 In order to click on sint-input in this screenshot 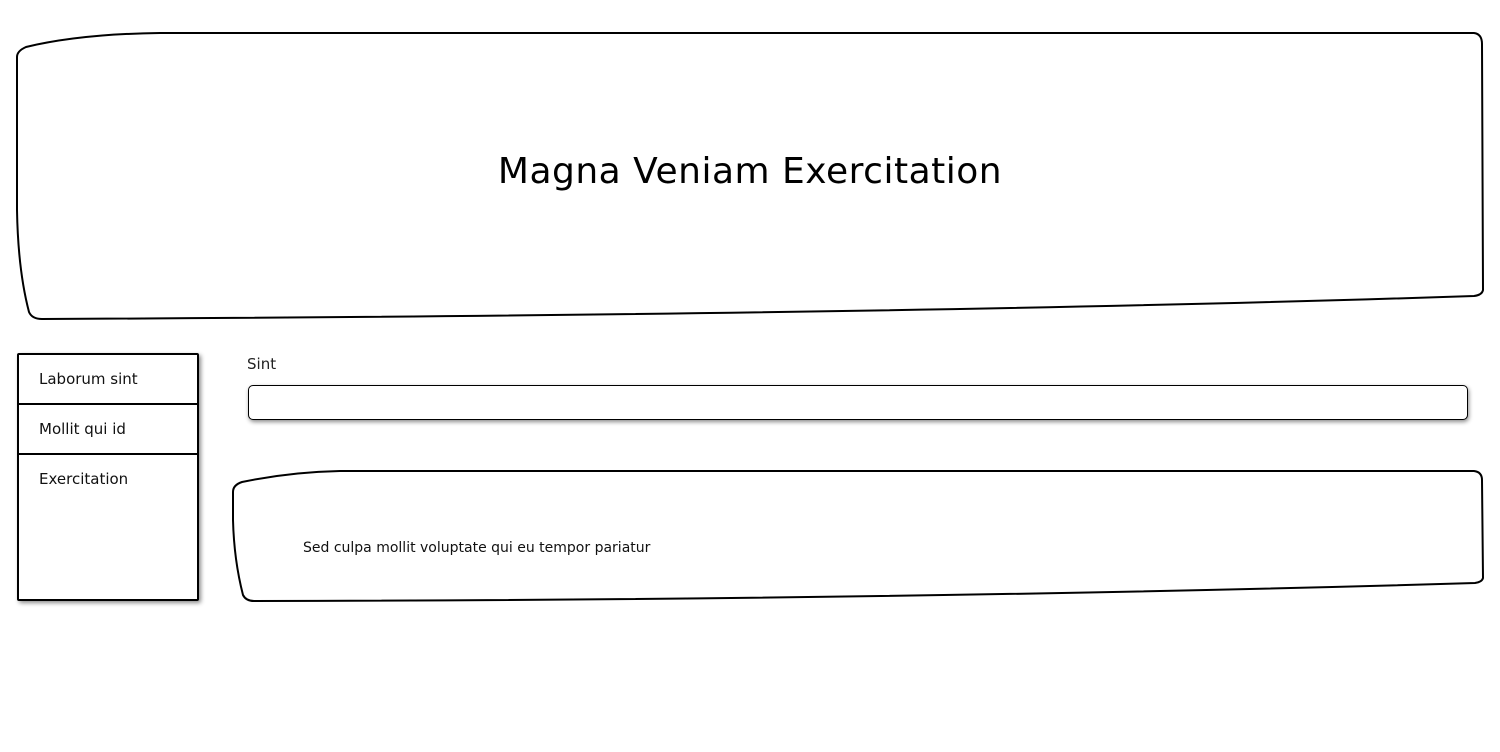, I will do `click(858, 402)`.